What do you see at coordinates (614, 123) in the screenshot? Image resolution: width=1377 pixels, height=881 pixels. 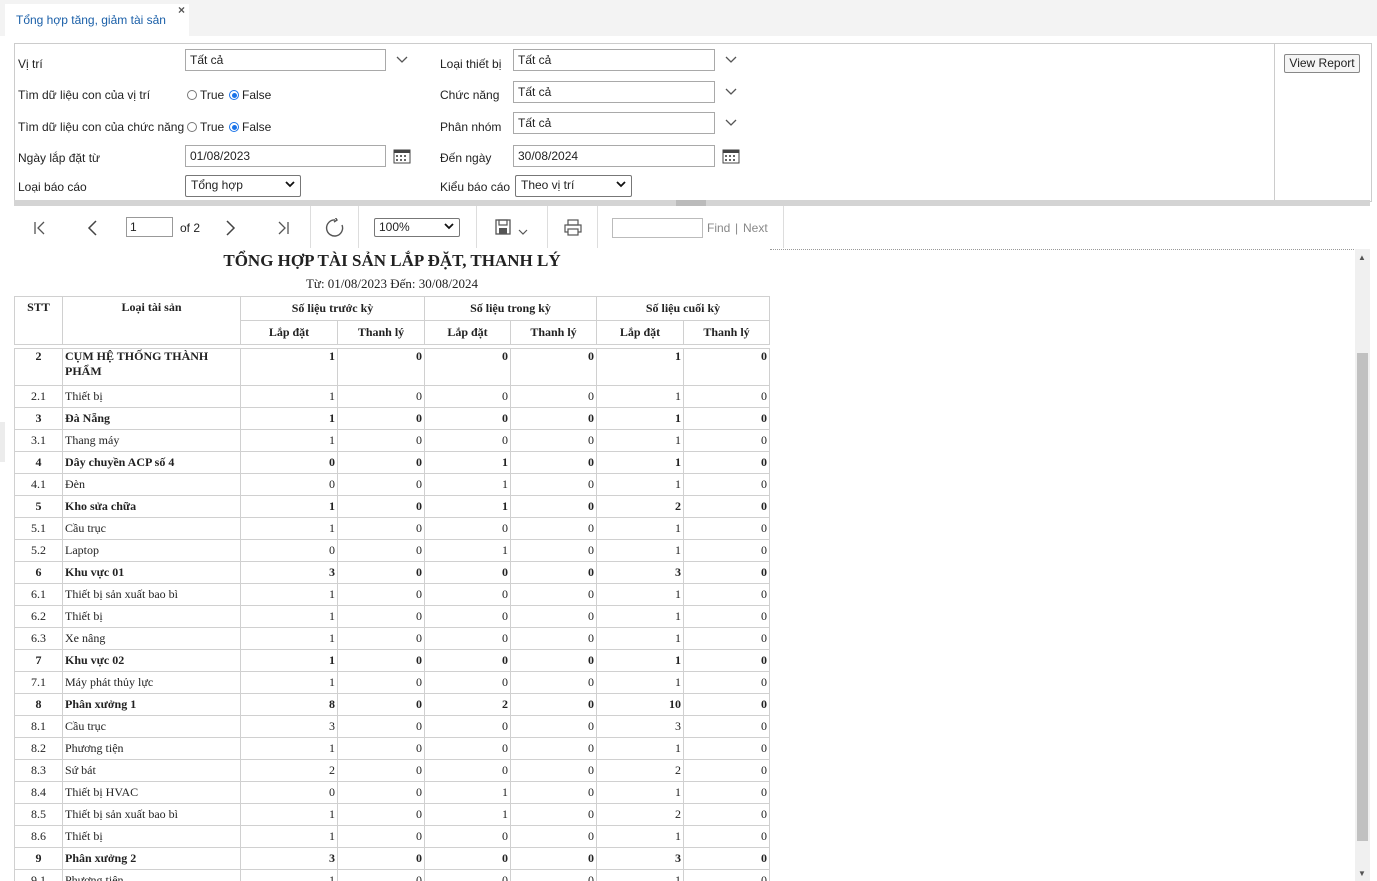 I see `phan-nhom-input: Tất cả` at bounding box center [614, 123].